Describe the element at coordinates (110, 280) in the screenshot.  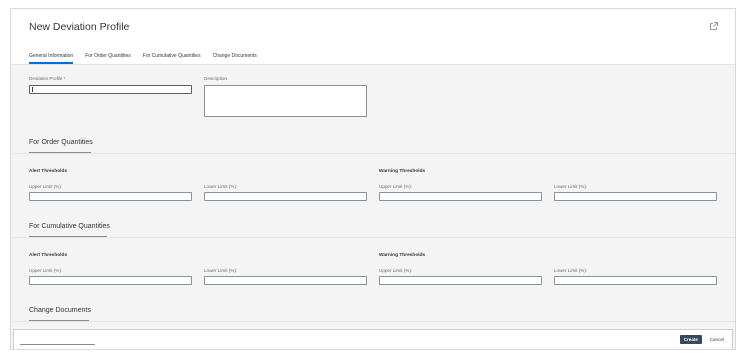
I see `cumulative-alert-upper-input` at that location.